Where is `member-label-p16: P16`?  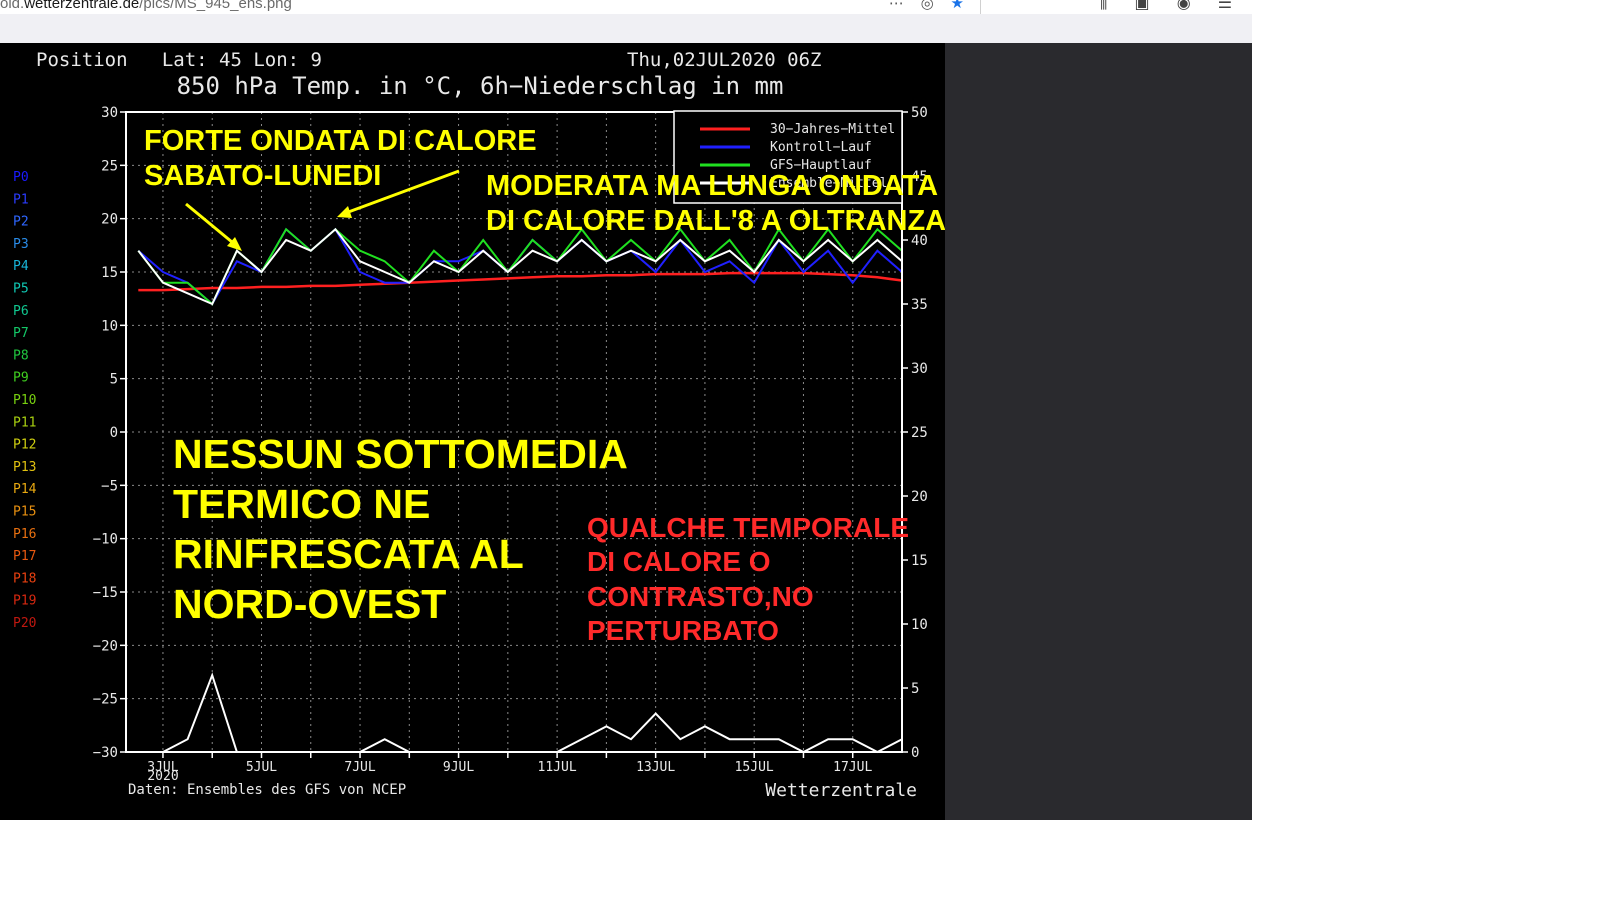 member-label-p16: P16 is located at coordinates (24, 534).